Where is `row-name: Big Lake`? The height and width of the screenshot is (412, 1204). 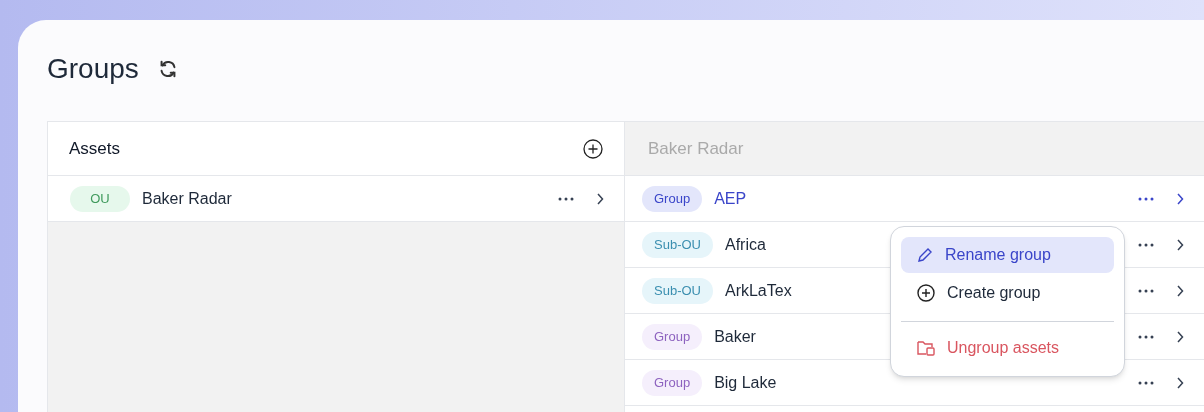 row-name: Big Lake is located at coordinates (745, 382).